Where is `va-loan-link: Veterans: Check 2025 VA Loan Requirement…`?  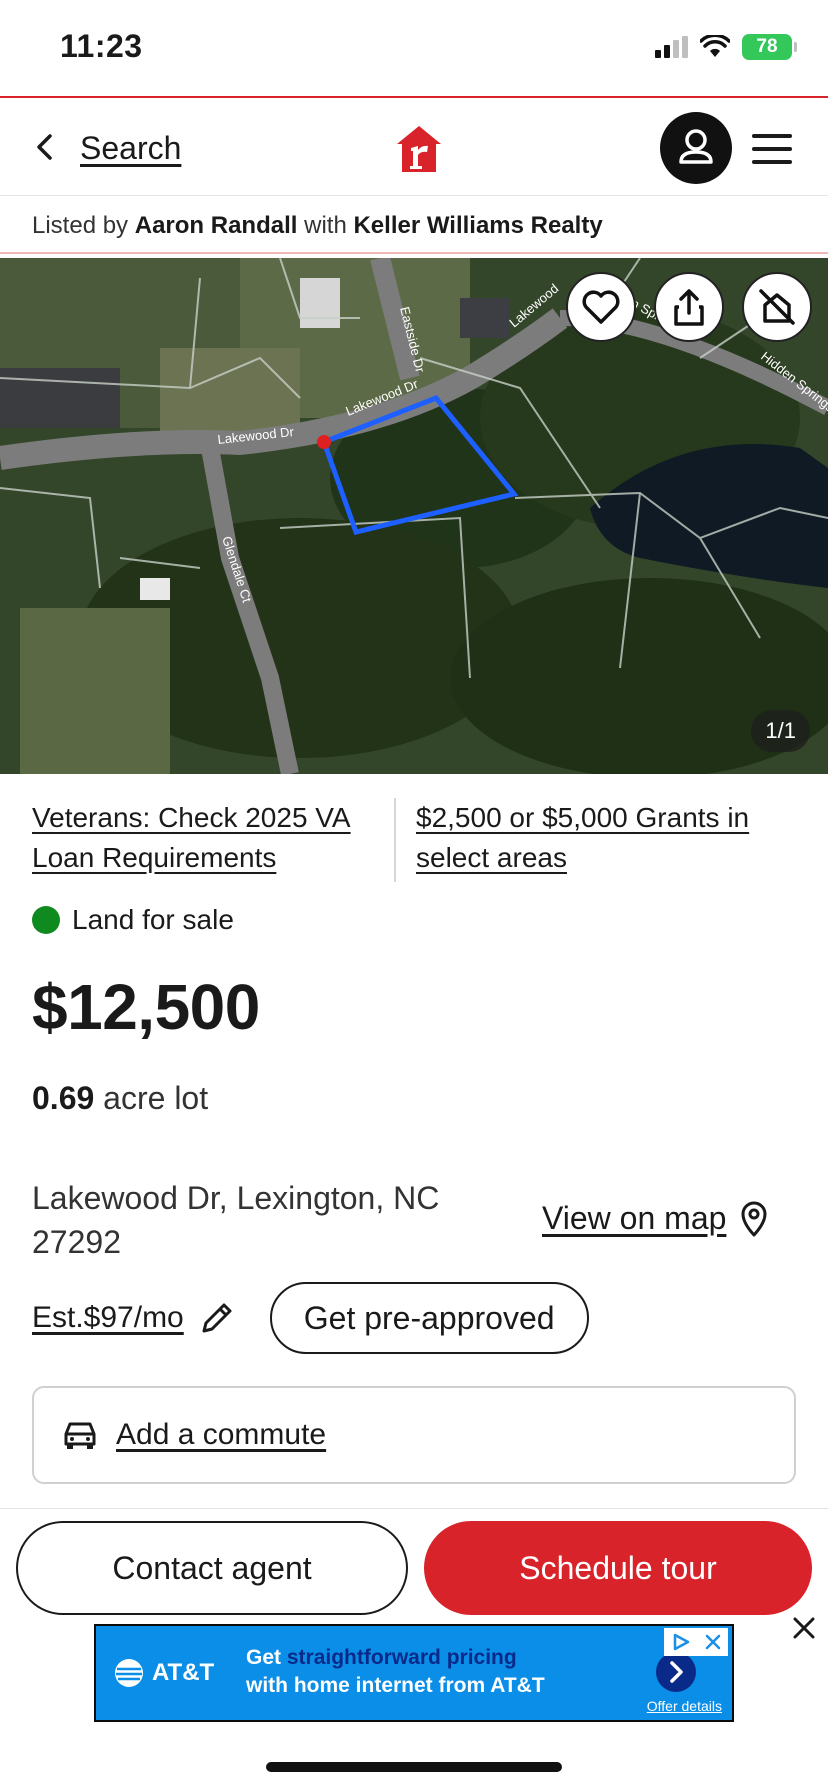
va-loan-link: Veterans: Check 2025 VA Loan Requirement… is located at coordinates (191, 837).